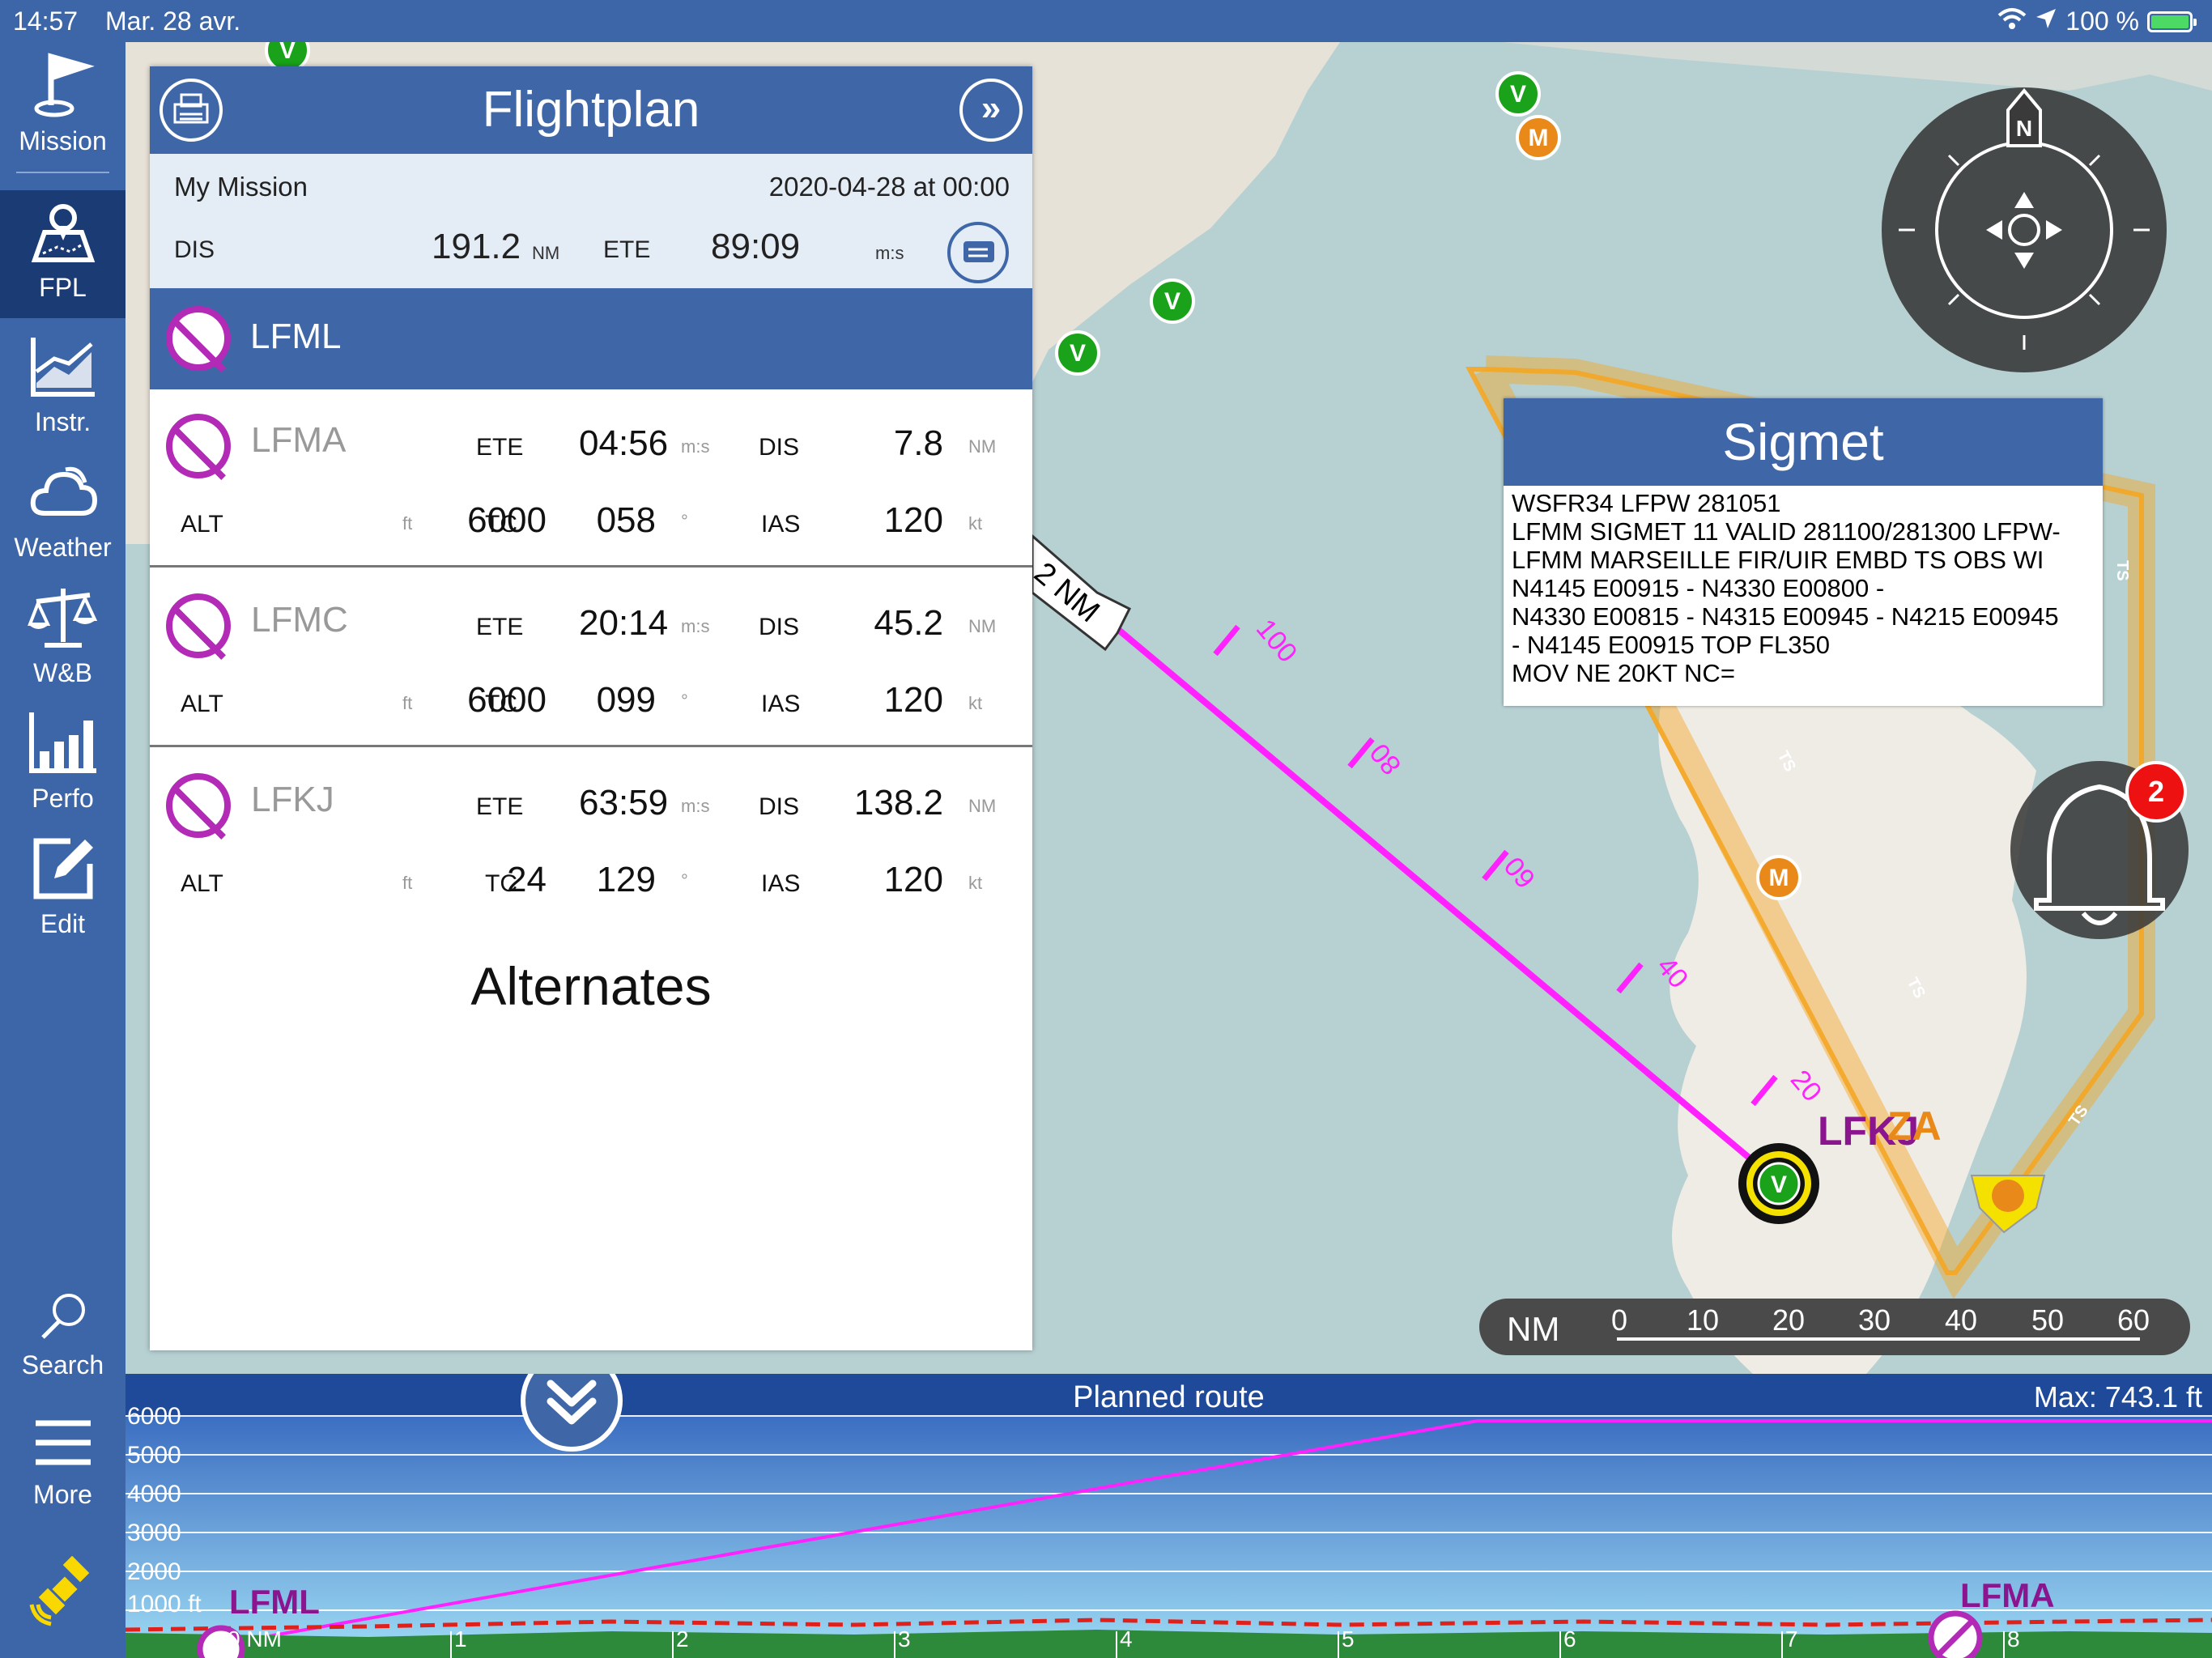 The height and width of the screenshot is (1658, 2212). What do you see at coordinates (62, 742) in the screenshot?
I see `bar-chart-icon` at bounding box center [62, 742].